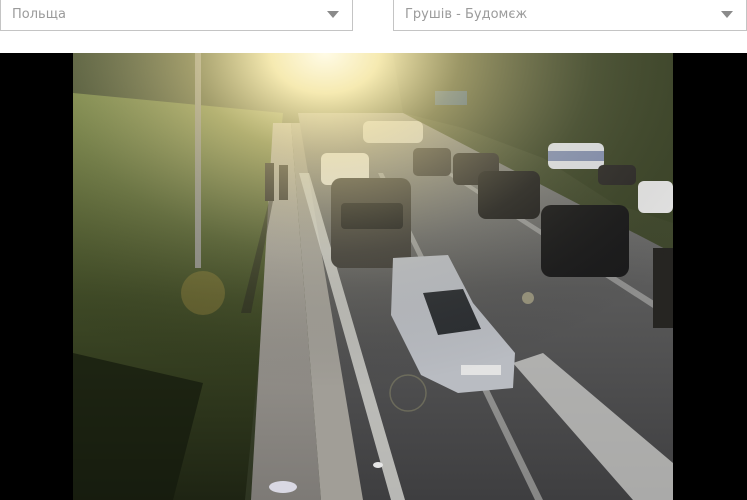 The image size is (747, 500). I want to click on country-select-value: Польща, so click(39, 14).